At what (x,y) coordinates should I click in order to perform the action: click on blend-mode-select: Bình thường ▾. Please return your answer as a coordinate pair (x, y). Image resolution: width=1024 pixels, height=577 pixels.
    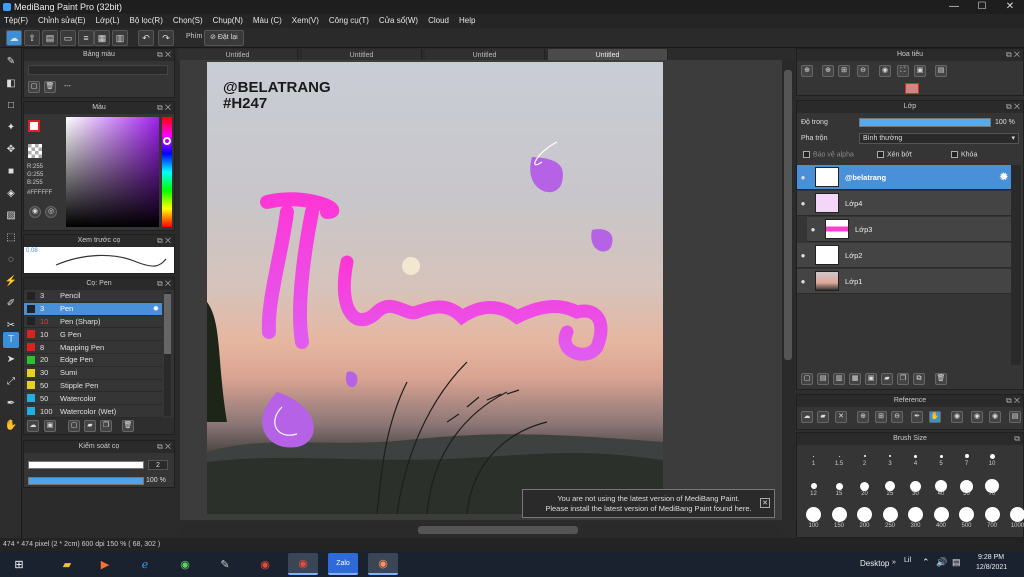
    Looking at the image, I should click on (939, 138).